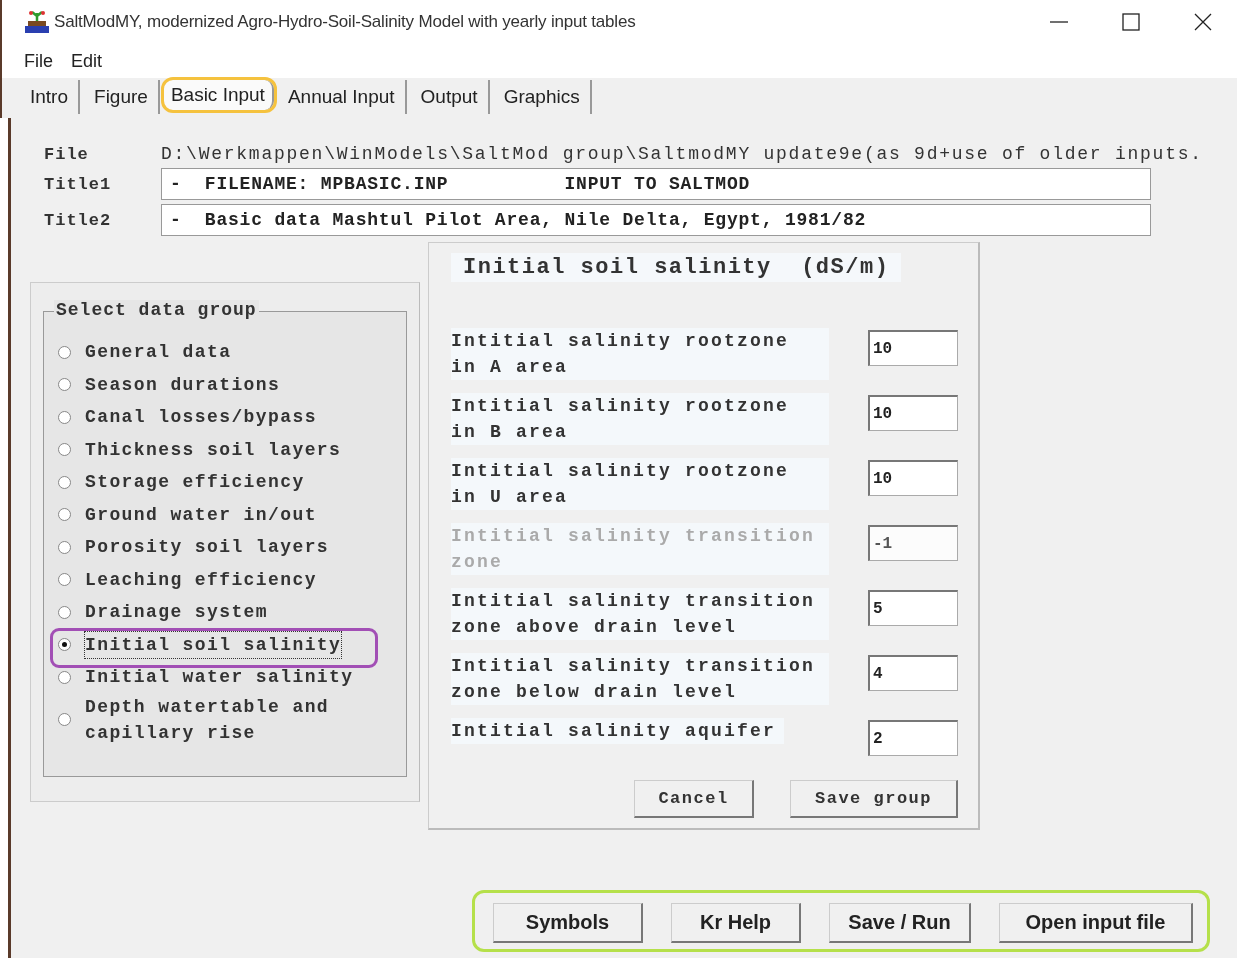 The height and width of the screenshot is (958, 1237). I want to click on radio-label: Drainage system, so click(177, 612).